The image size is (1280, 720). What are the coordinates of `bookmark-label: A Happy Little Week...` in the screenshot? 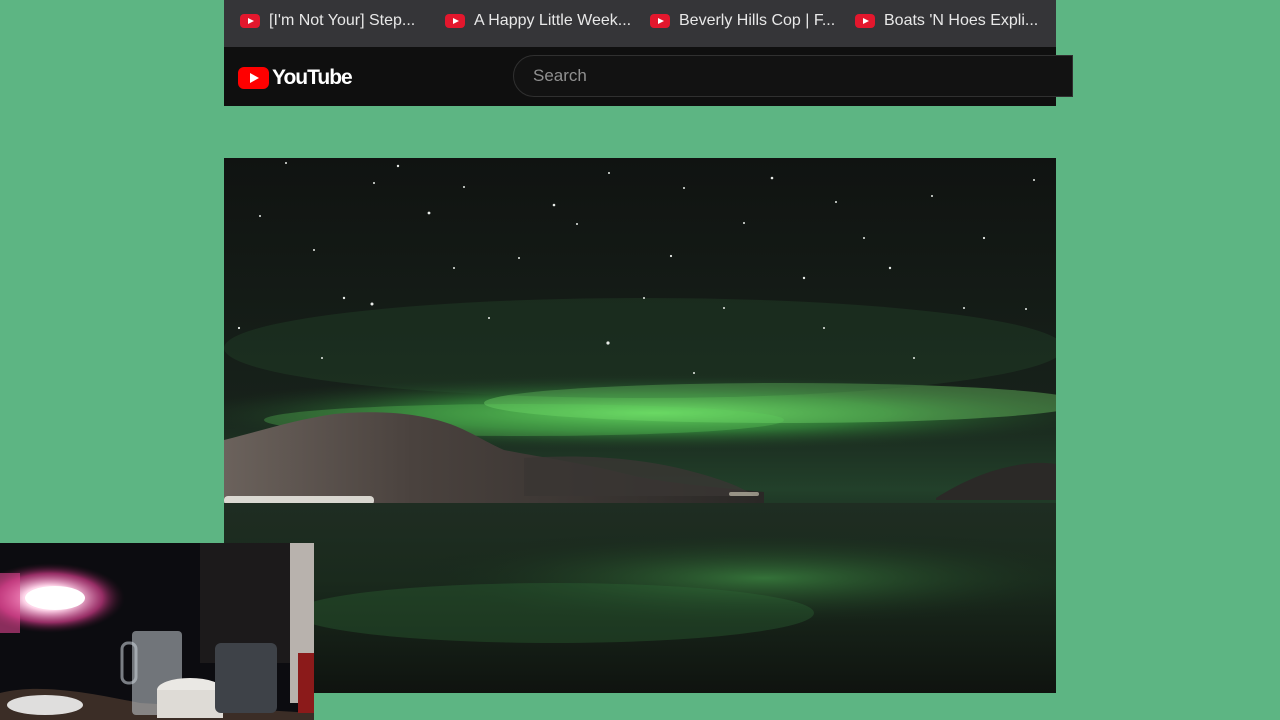 It's located at (553, 20).